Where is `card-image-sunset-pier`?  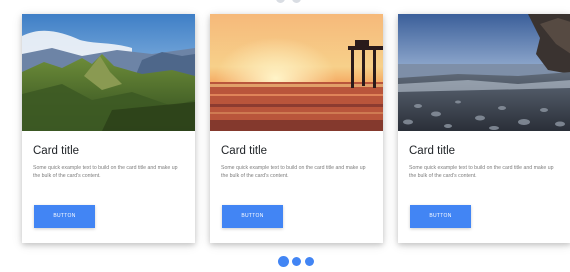
card-image-sunset-pier is located at coordinates (296, 72).